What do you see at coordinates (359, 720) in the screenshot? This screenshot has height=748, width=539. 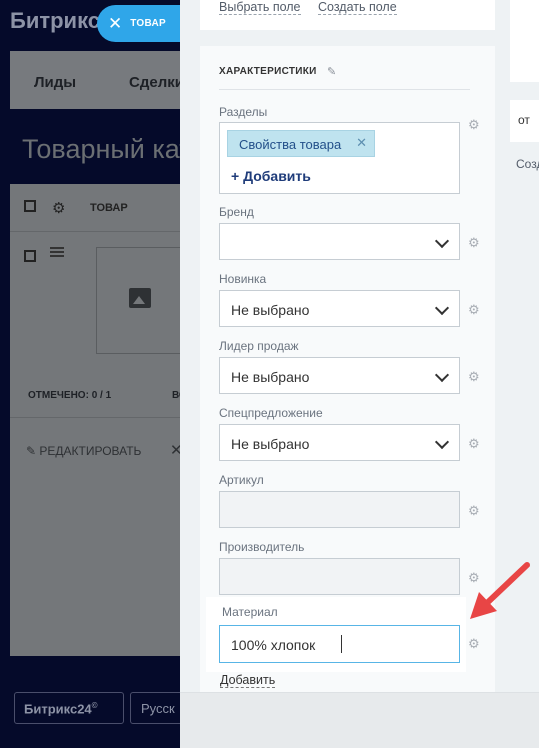 I see `slider-footer` at bounding box center [359, 720].